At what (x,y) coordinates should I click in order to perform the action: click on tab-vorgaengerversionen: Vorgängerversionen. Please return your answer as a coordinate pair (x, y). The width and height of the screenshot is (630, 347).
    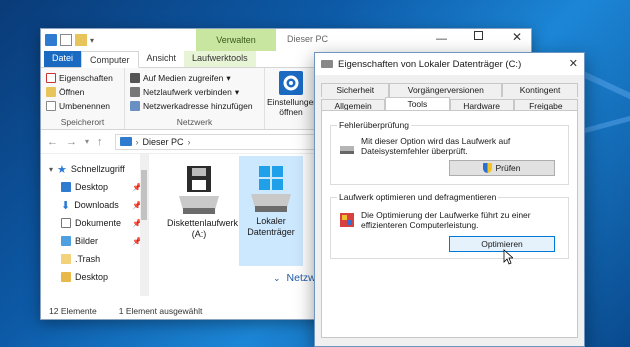
    Looking at the image, I should click on (446, 90).